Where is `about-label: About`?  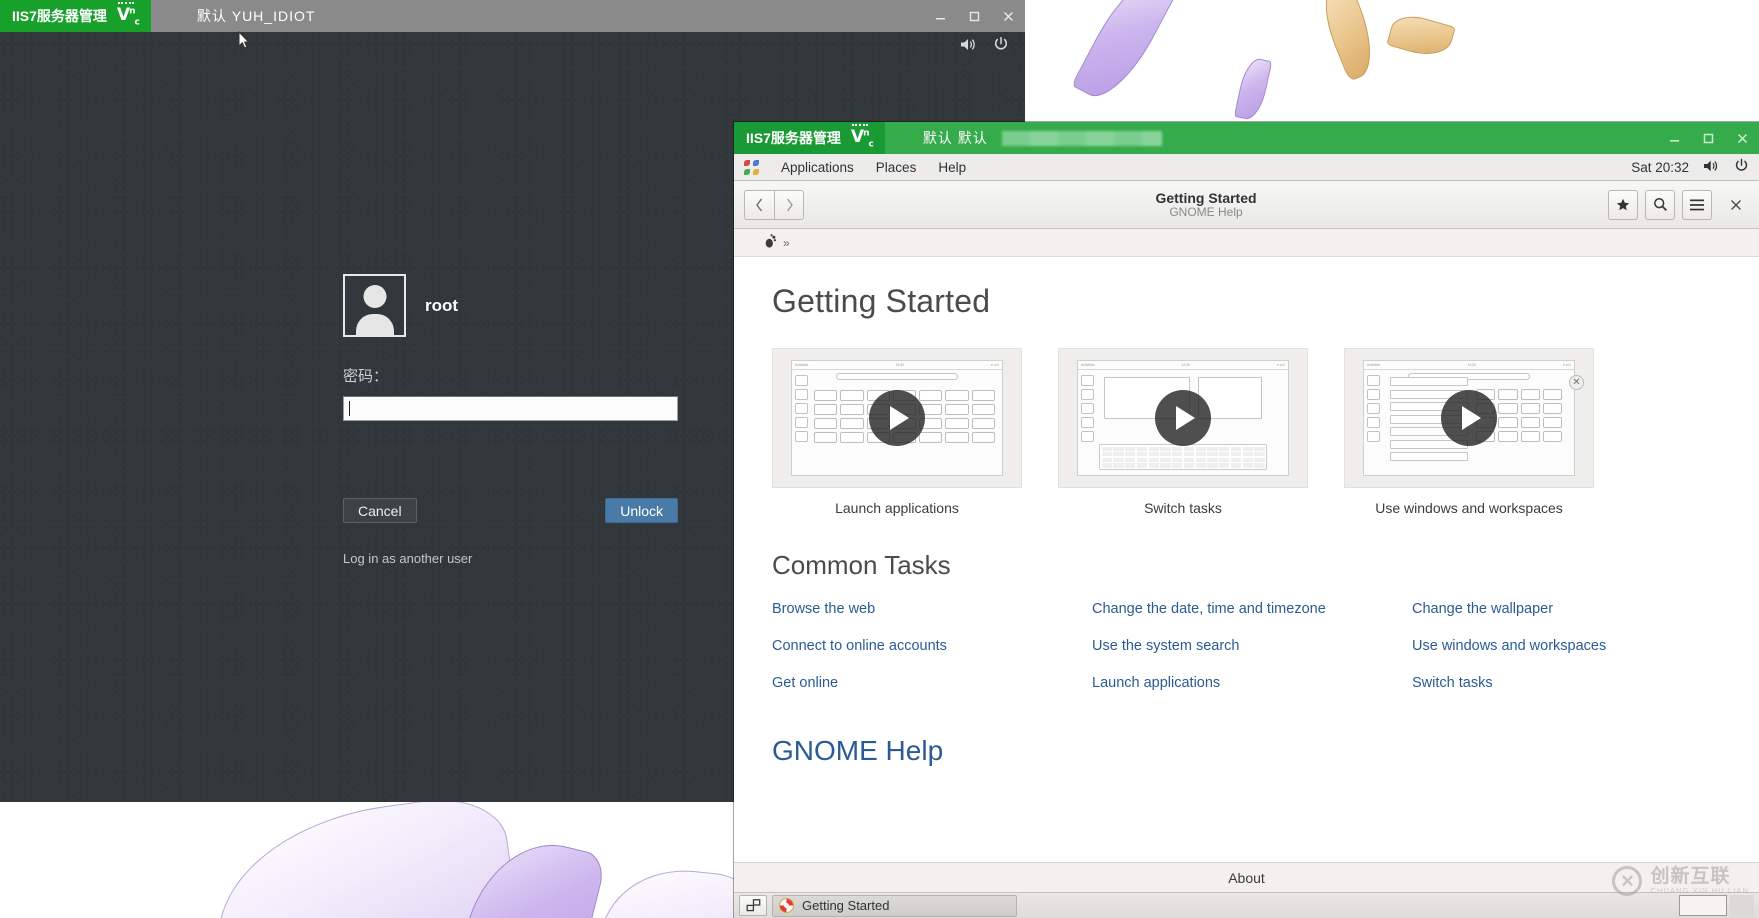
about-label: About is located at coordinates (1246, 877).